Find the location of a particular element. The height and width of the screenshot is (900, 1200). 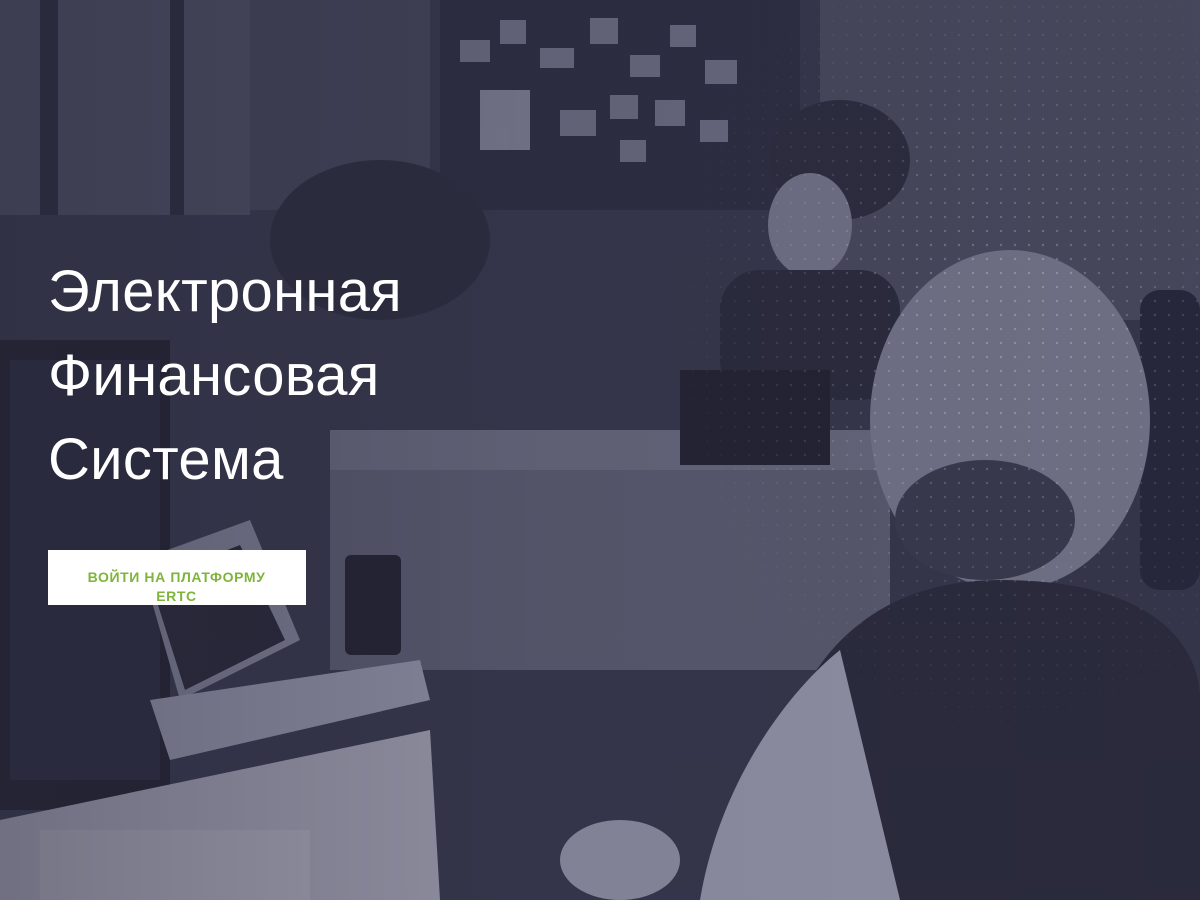

hero-title: Электронная Финансовая Система is located at coordinates (328, 376).